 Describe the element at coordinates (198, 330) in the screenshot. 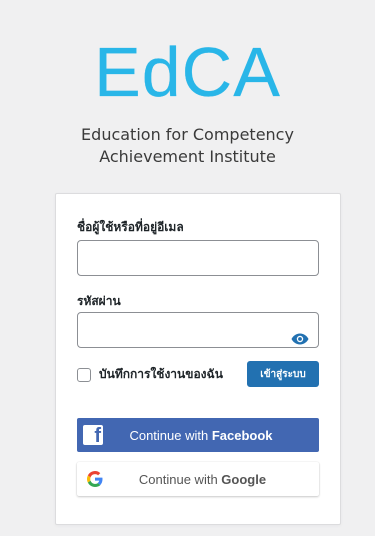

I see `password-input` at that location.